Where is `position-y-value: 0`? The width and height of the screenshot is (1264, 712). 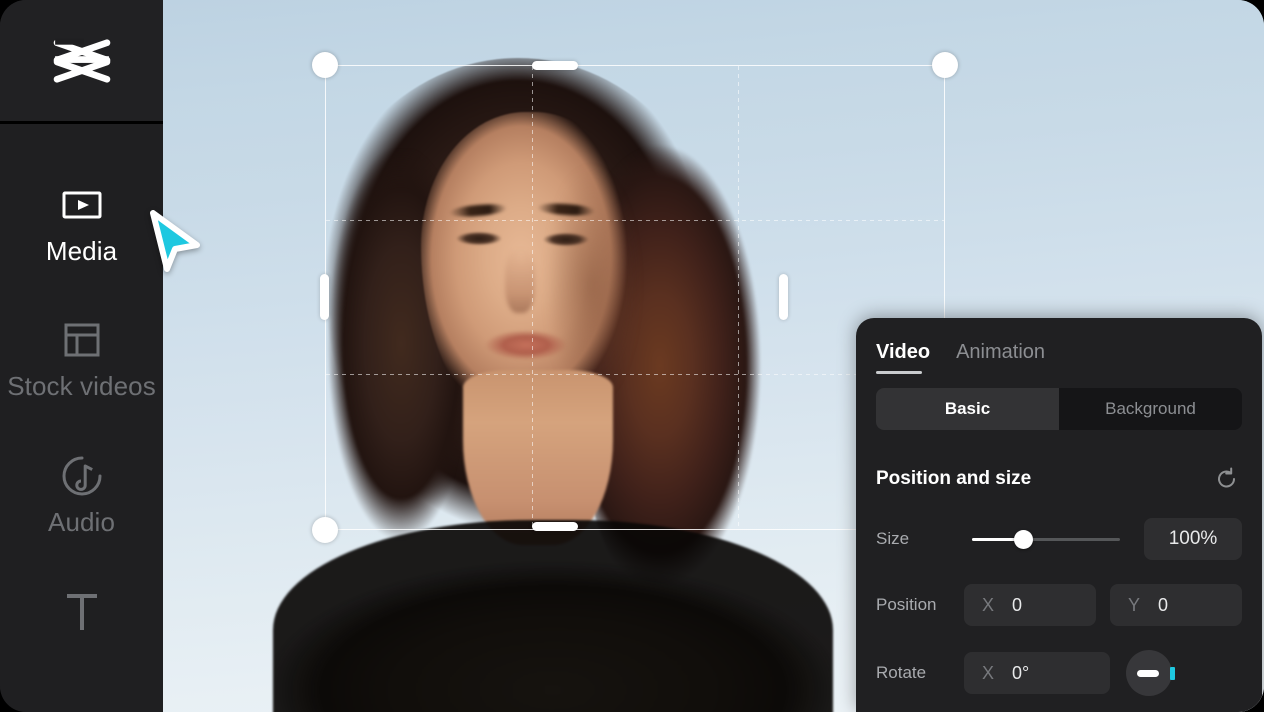 position-y-value: 0 is located at coordinates (1163, 604).